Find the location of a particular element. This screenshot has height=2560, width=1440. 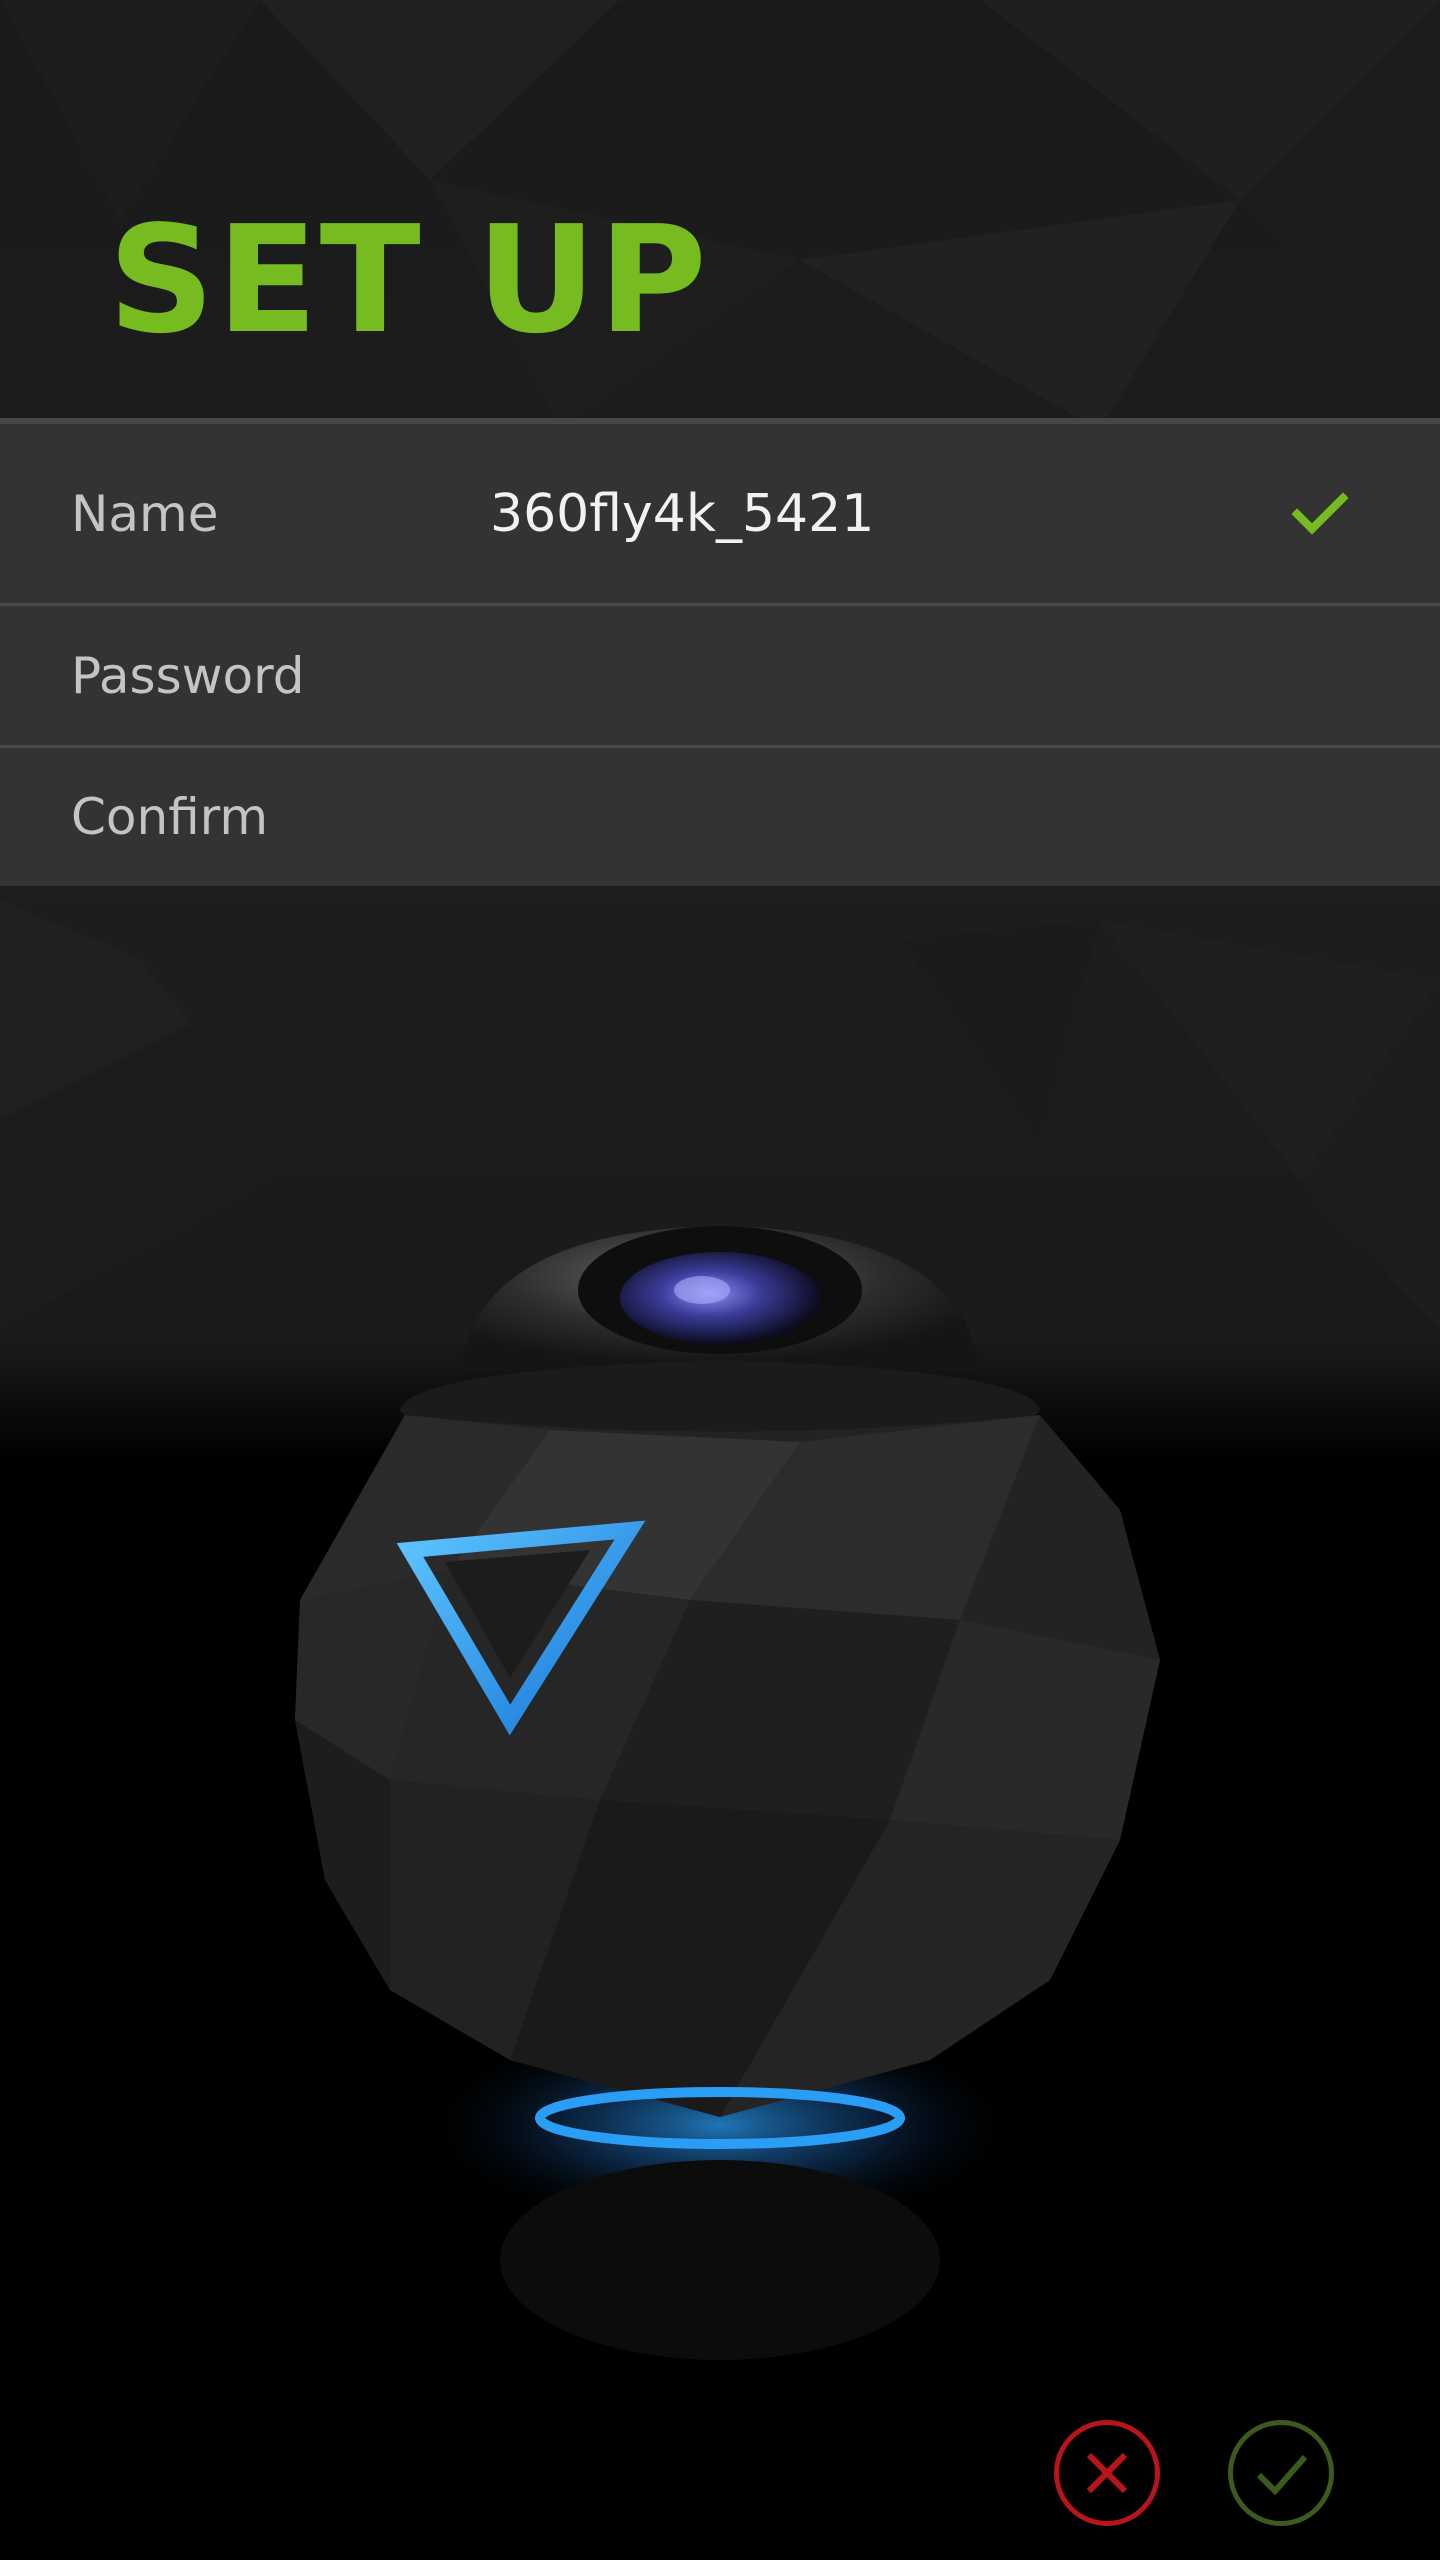

close-icon is located at coordinates (1107, 2473).